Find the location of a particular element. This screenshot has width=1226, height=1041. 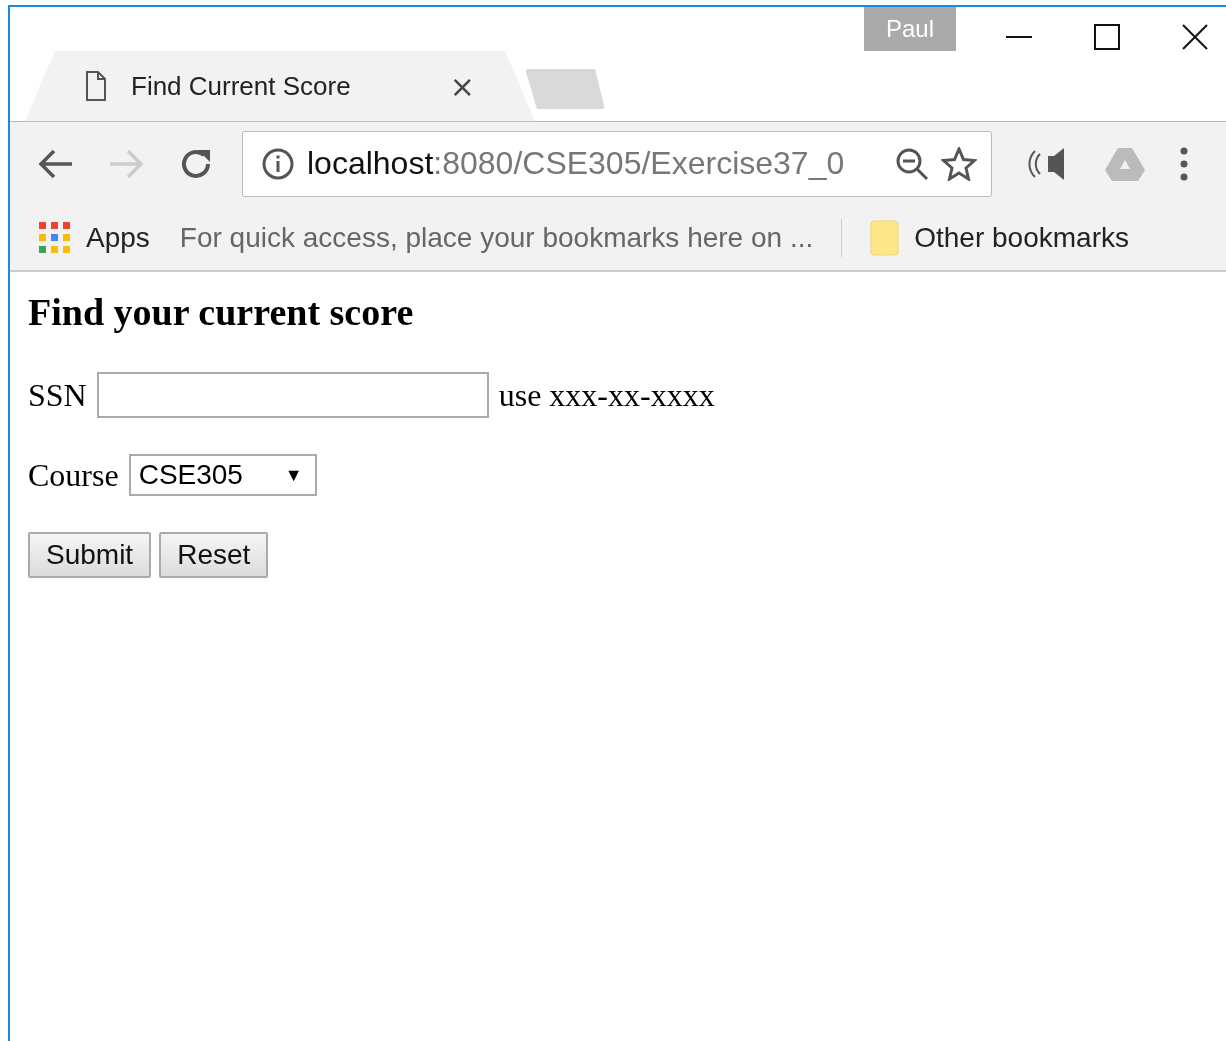

tab-close-button: × is located at coordinates (462, 86).